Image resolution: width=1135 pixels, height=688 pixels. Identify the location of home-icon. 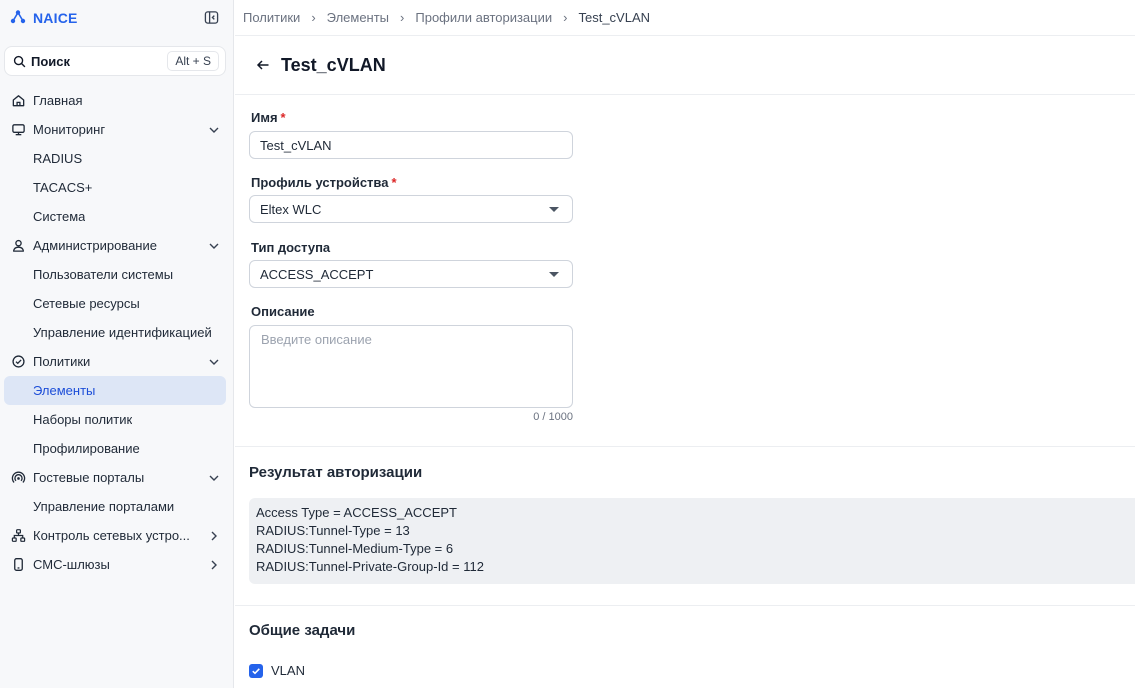
(18, 100).